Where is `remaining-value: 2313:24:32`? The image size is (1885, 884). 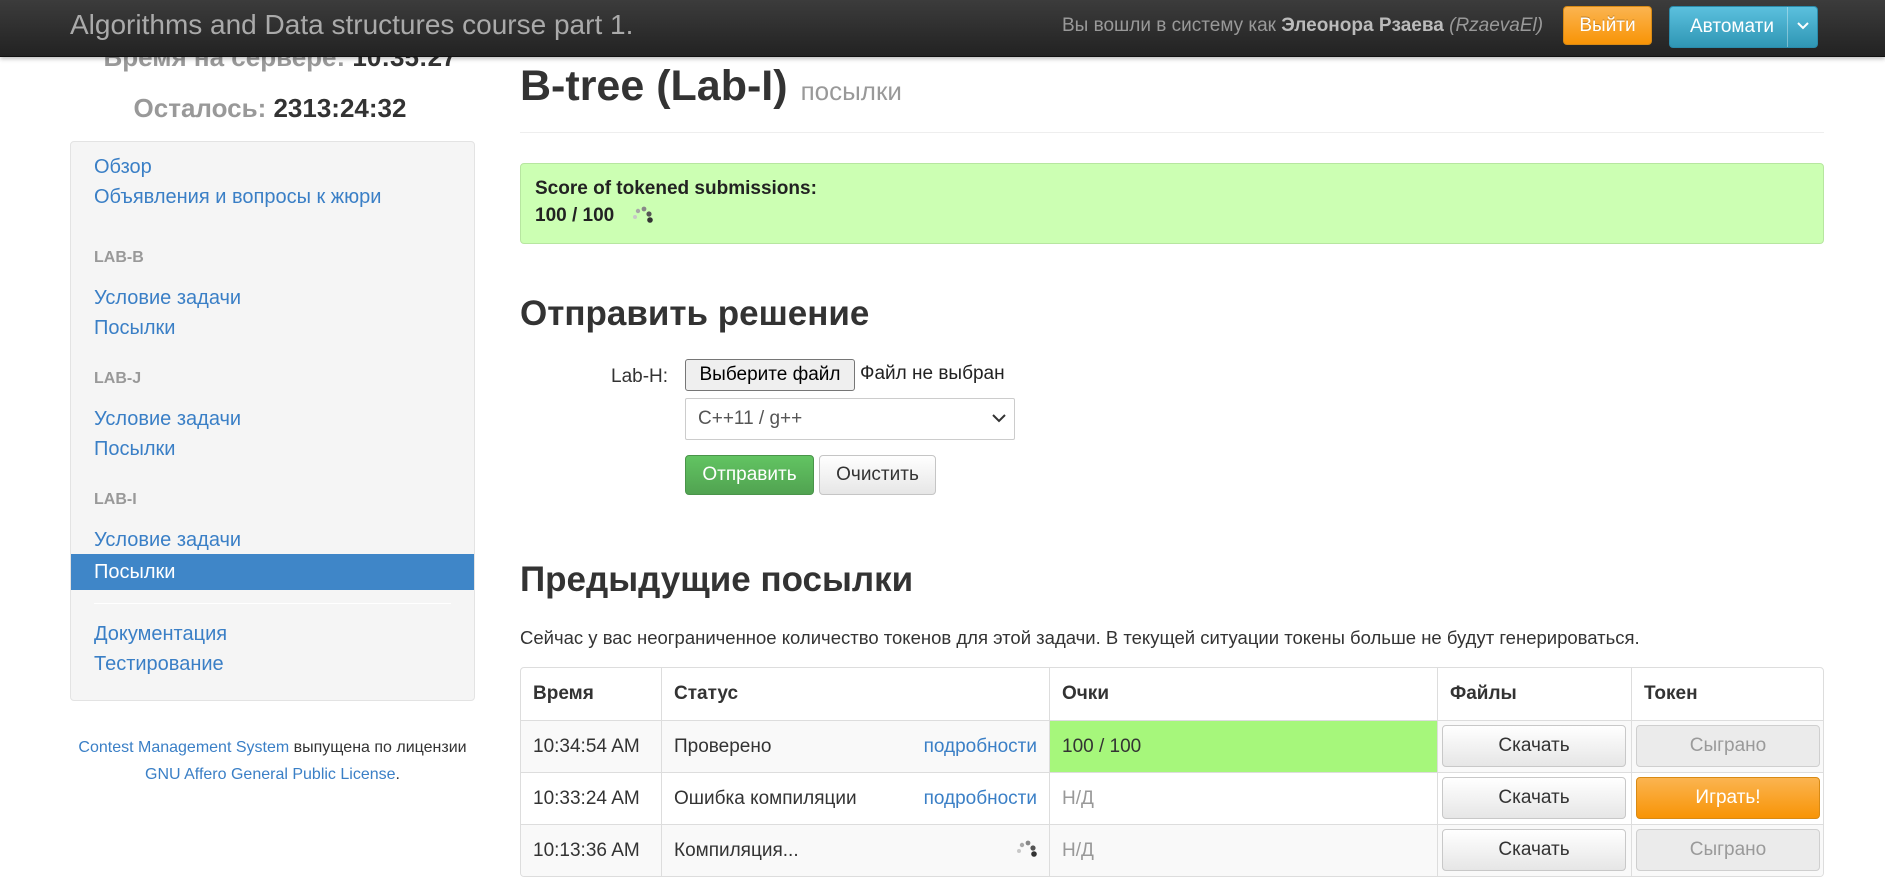
remaining-value: 2313:24:32 is located at coordinates (340, 108).